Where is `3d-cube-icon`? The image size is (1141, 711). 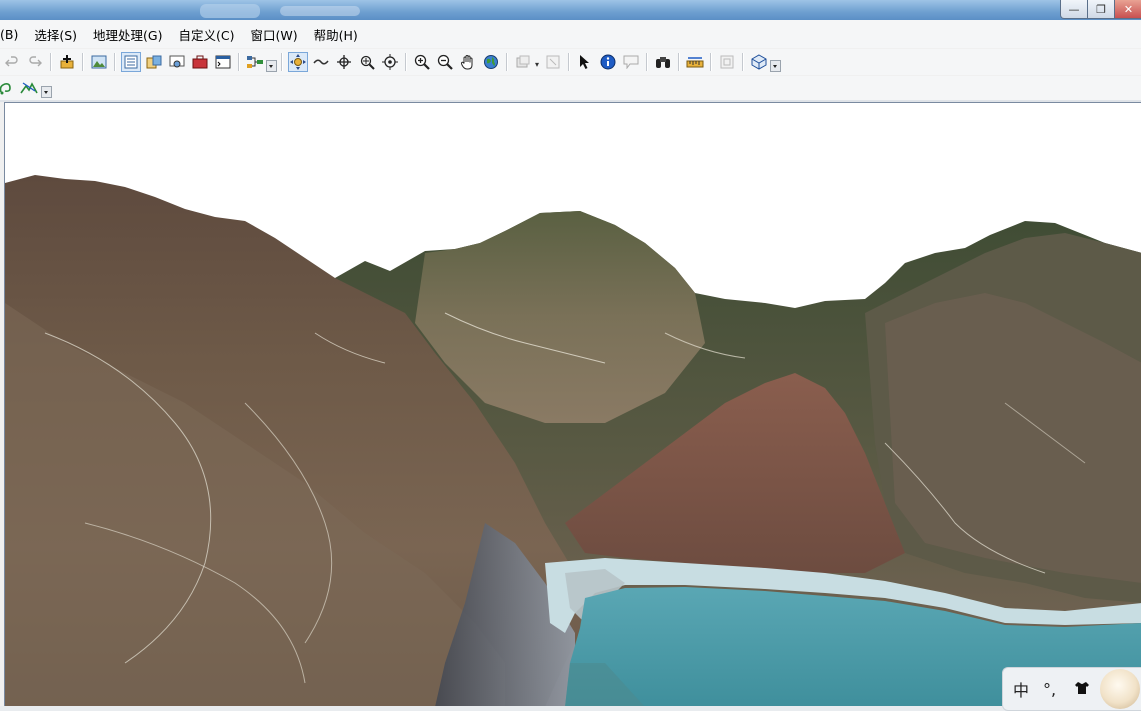 3d-cube-icon is located at coordinates (758, 62).